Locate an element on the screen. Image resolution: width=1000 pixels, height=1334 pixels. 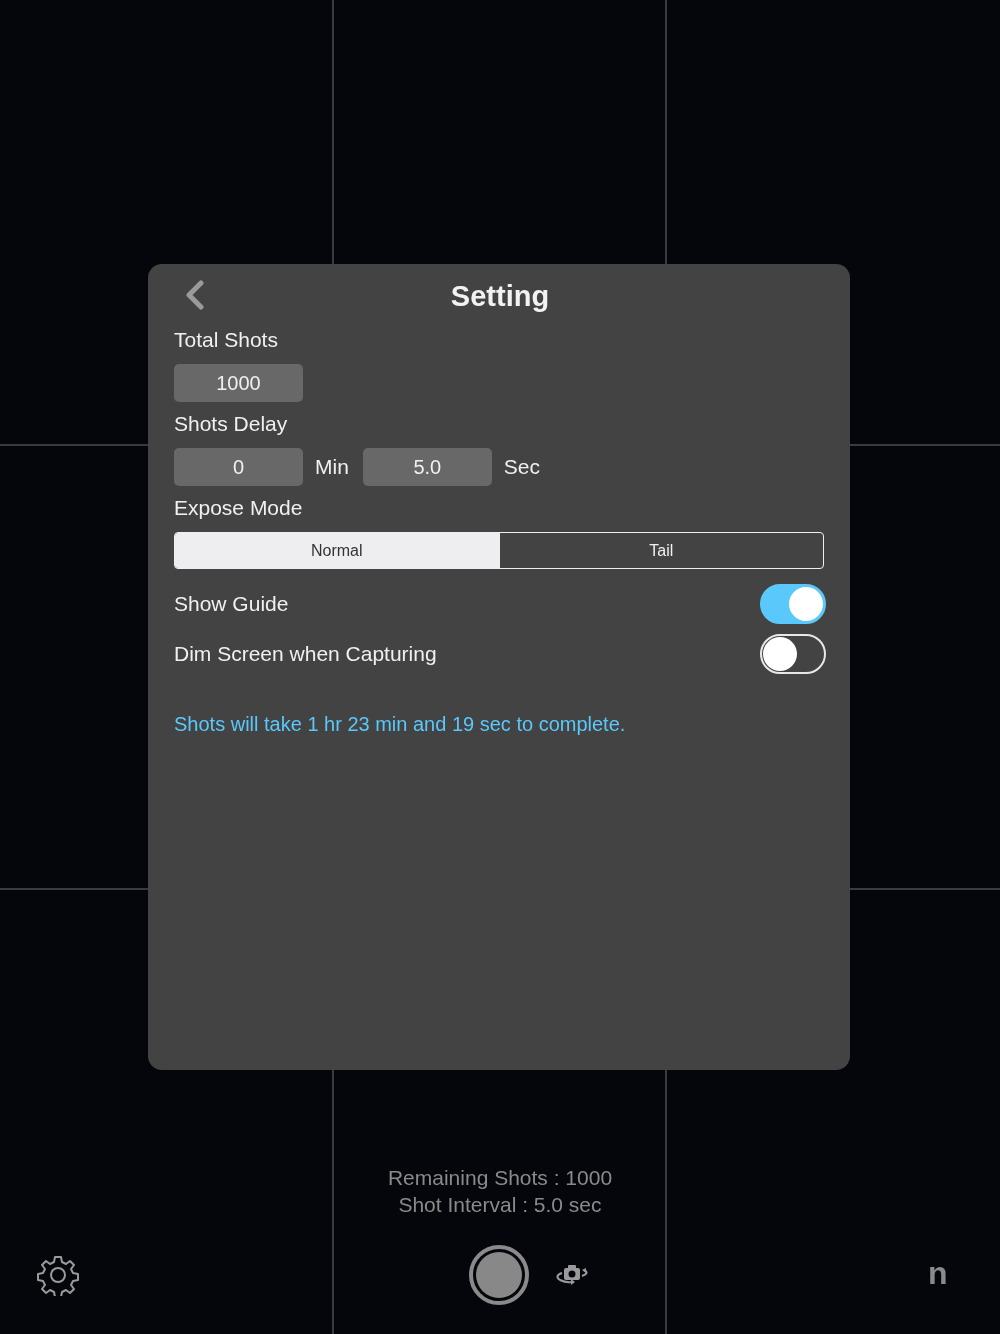
status-text: Remaining Shots : 1000 is located at coordinates (500, 1178).